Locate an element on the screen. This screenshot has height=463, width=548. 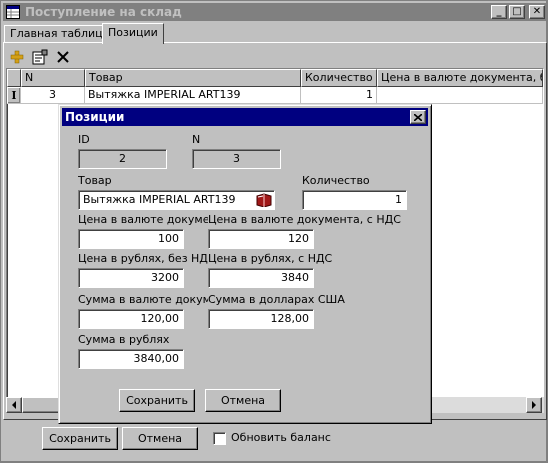
price-doc-label: Цена в валюте документа is located at coordinates (143, 219).